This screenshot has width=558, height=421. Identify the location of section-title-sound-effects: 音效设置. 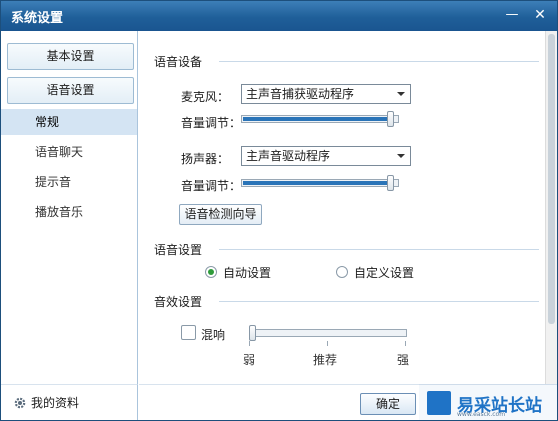
(178, 302).